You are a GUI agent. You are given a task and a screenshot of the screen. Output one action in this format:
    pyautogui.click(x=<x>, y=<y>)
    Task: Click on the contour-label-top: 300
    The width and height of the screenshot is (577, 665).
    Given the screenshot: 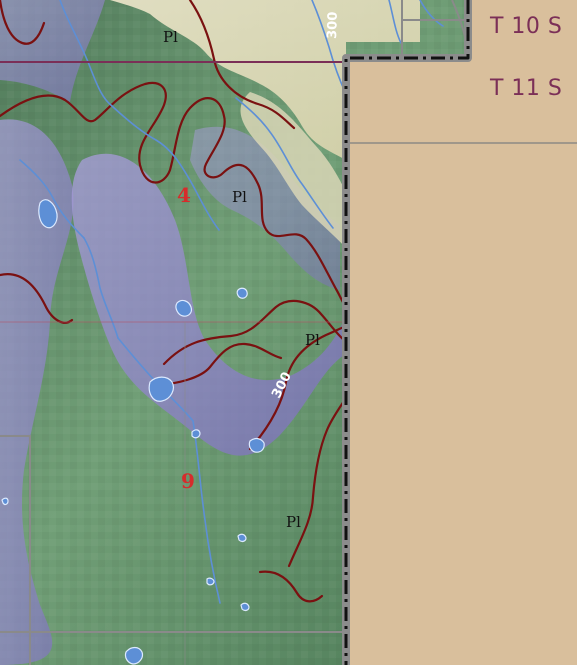 What is the action you would take?
    pyautogui.click(x=333, y=25)
    